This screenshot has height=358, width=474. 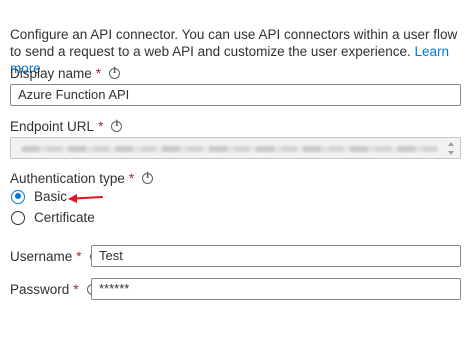 I want to click on scroll-caret-icon, so click(x=451, y=148).